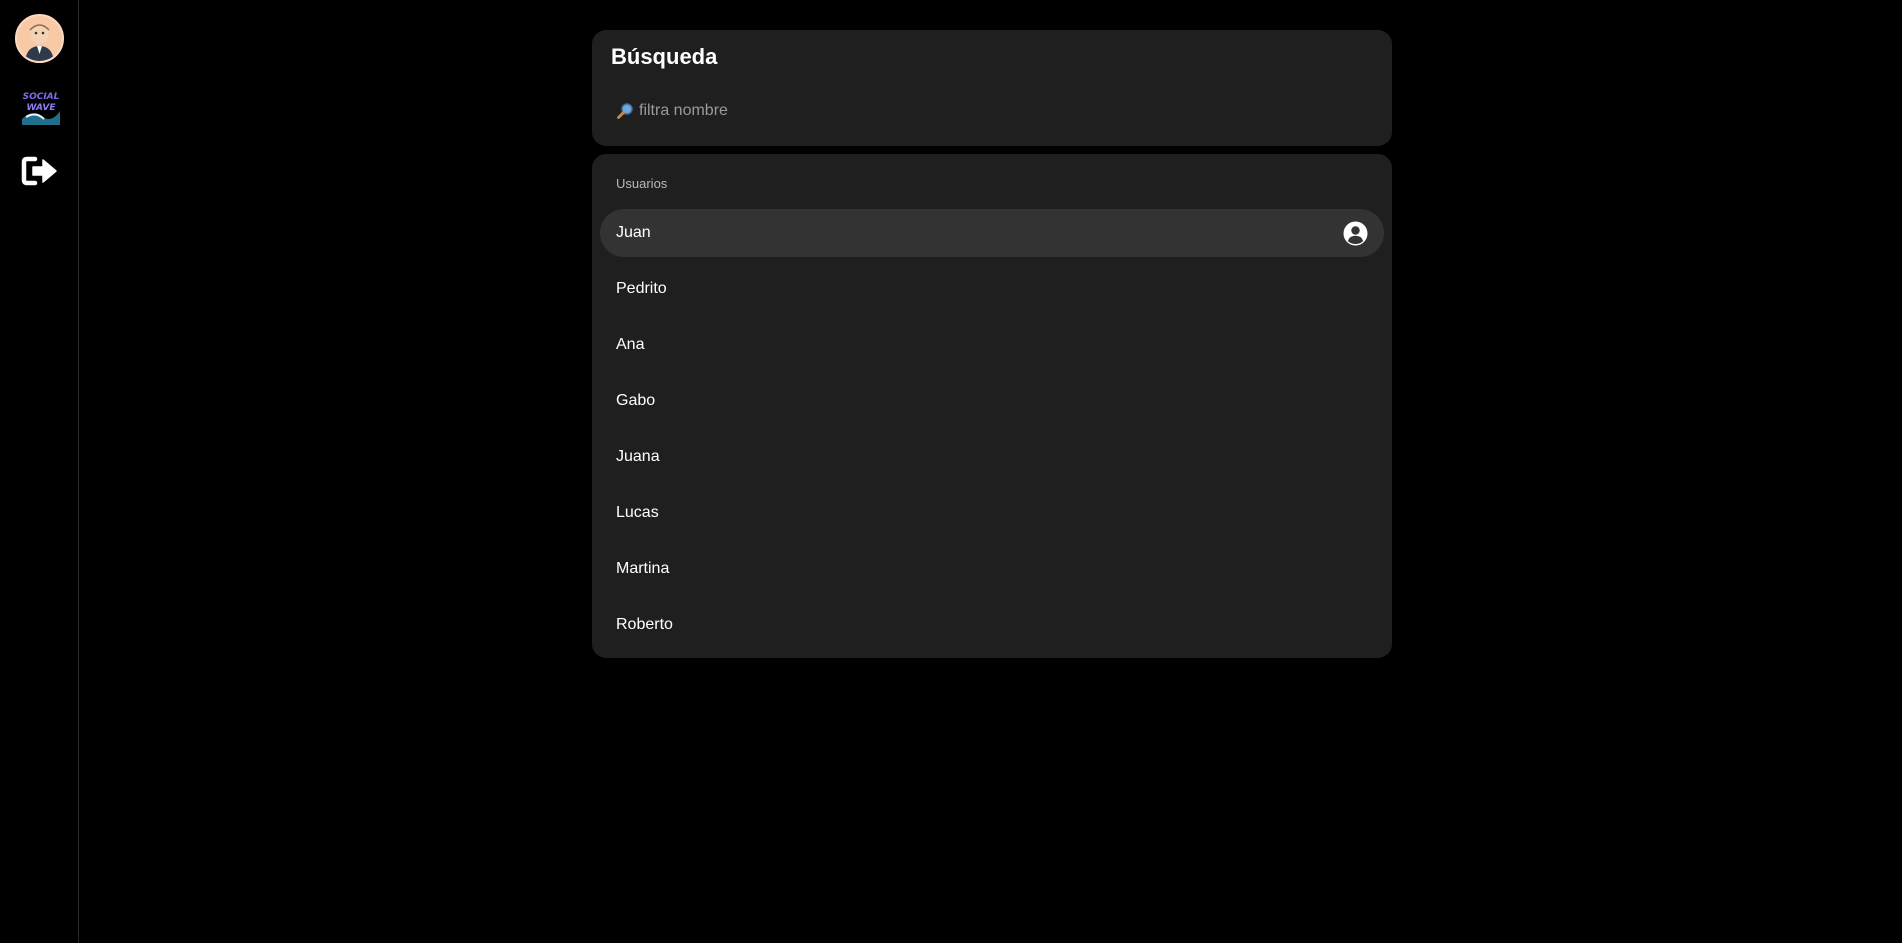  What do you see at coordinates (636, 400) in the screenshot?
I see `user-name: Gabo` at bounding box center [636, 400].